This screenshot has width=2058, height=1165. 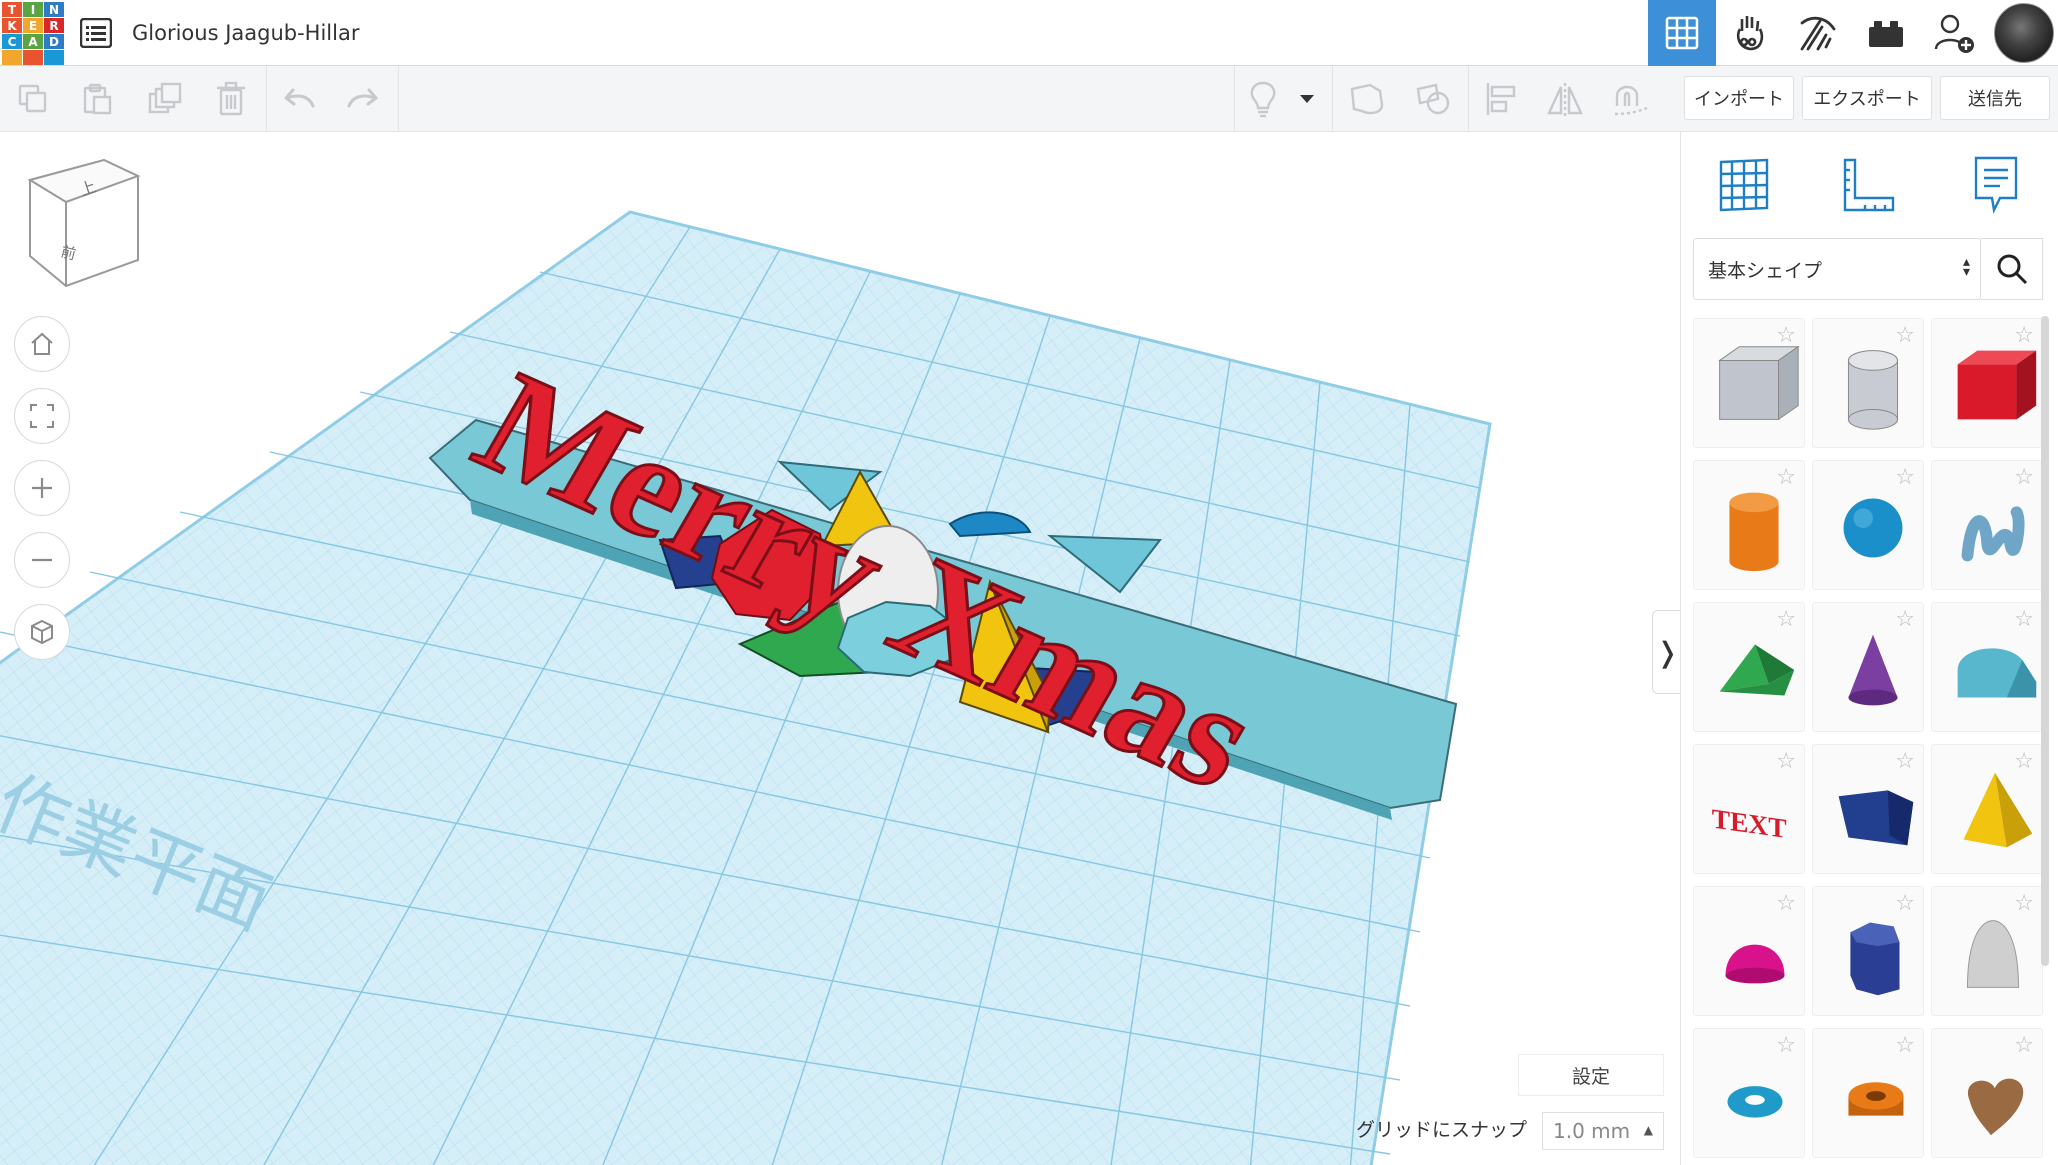 What do you see at coordinates (1995, 1107) in the screenshot?
I see `heart-shape-icon` at bounding box center [1995, 1107].